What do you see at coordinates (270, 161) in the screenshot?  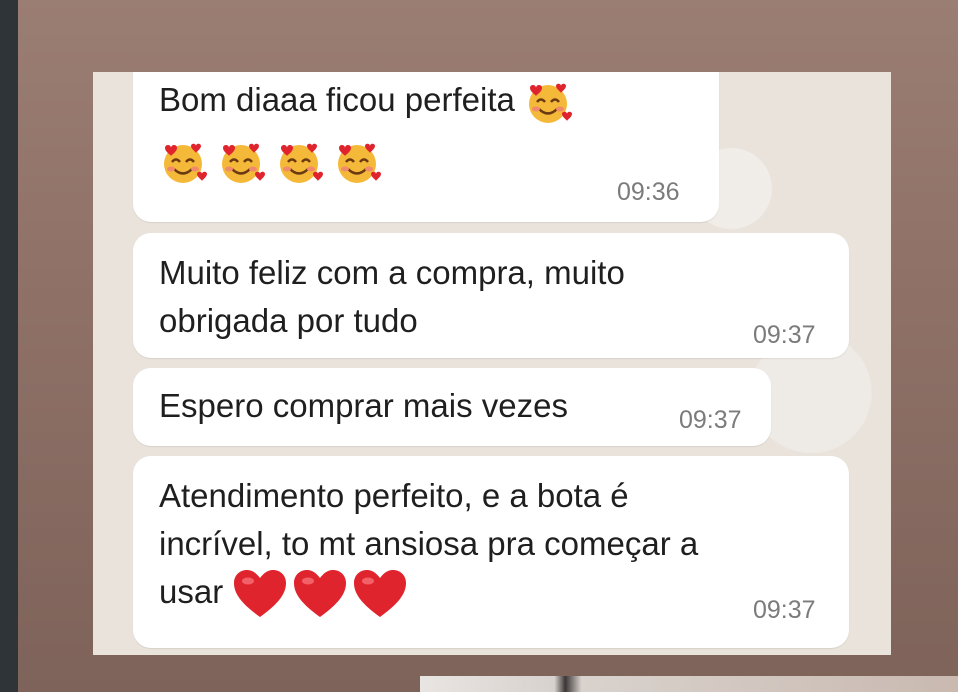 I see `emoji-row` at bounding box center [270, 161].